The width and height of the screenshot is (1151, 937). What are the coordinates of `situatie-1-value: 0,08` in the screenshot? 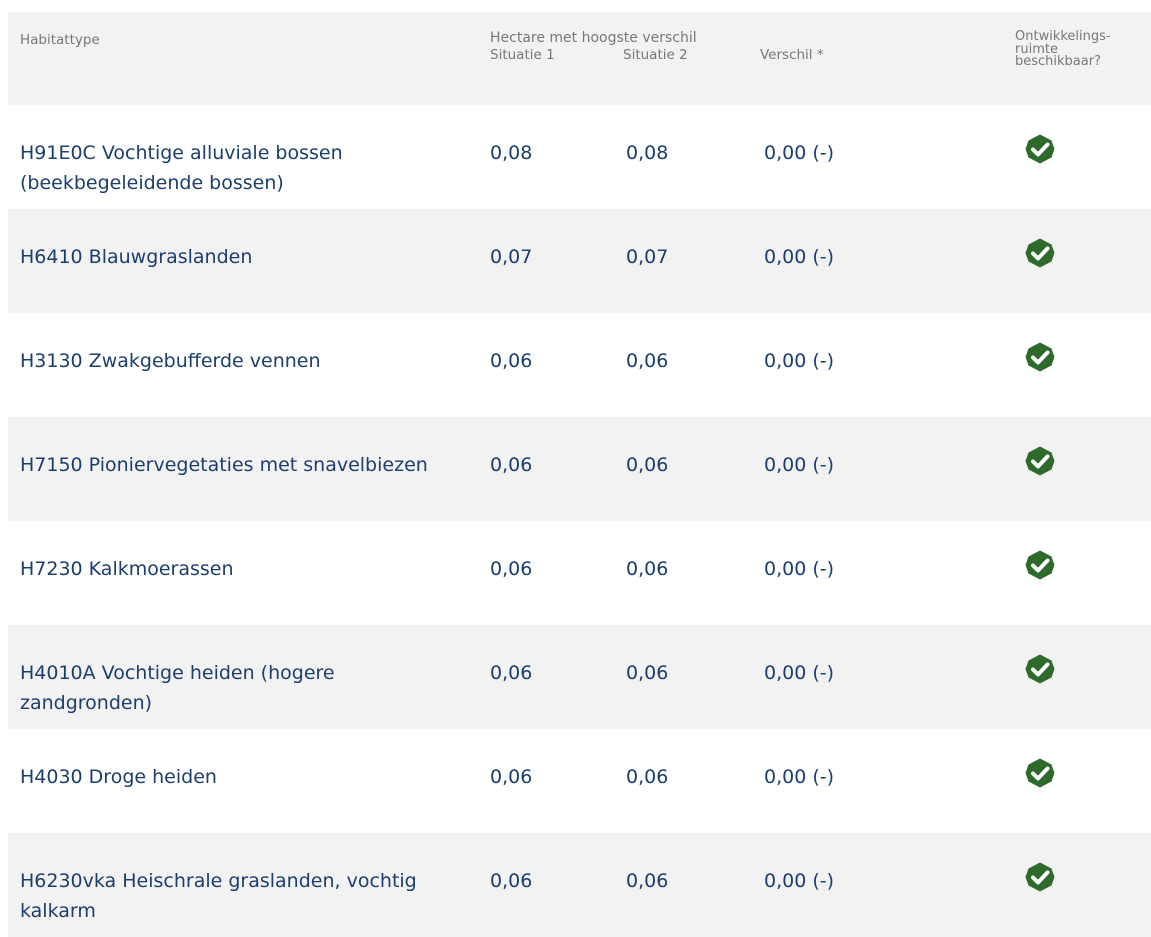 It's located at (511, 153).